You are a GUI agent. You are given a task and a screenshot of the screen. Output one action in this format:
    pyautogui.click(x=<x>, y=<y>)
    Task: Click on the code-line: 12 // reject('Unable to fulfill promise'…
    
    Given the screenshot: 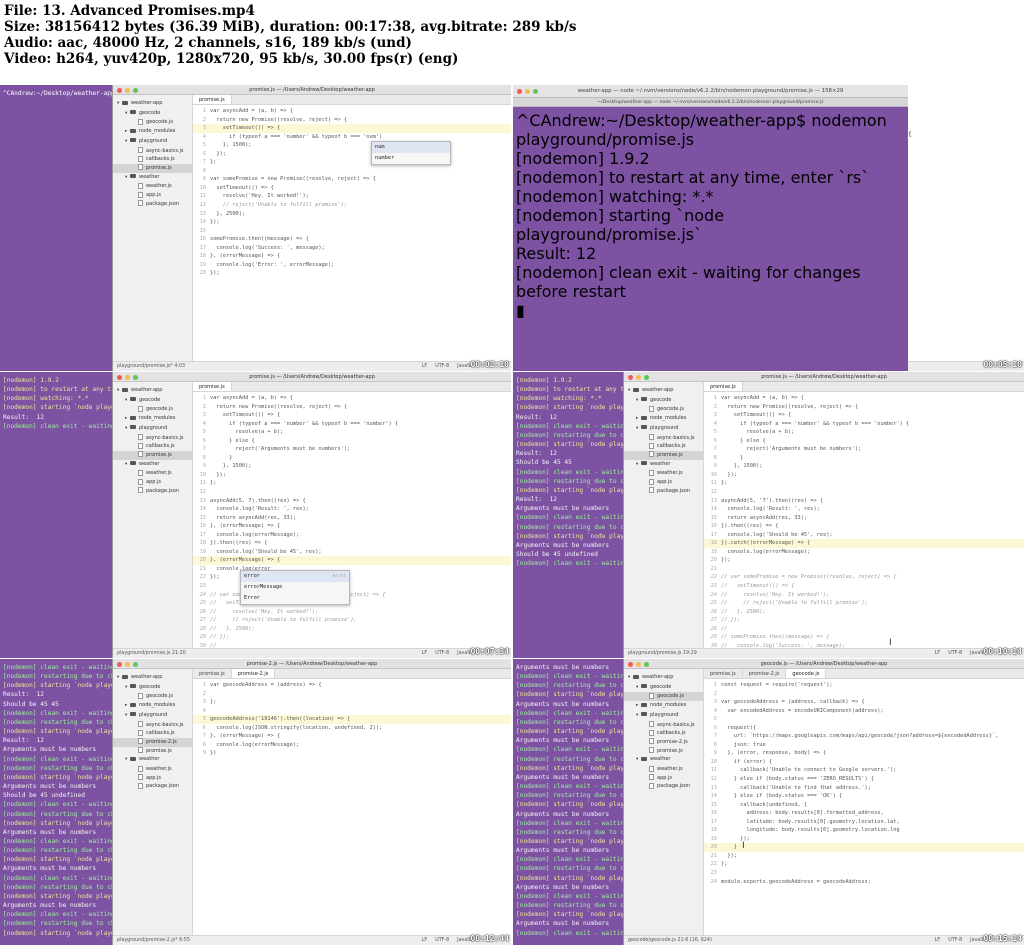 What is the action you would take?
    pyautogui.click(x=352, y=205)
    